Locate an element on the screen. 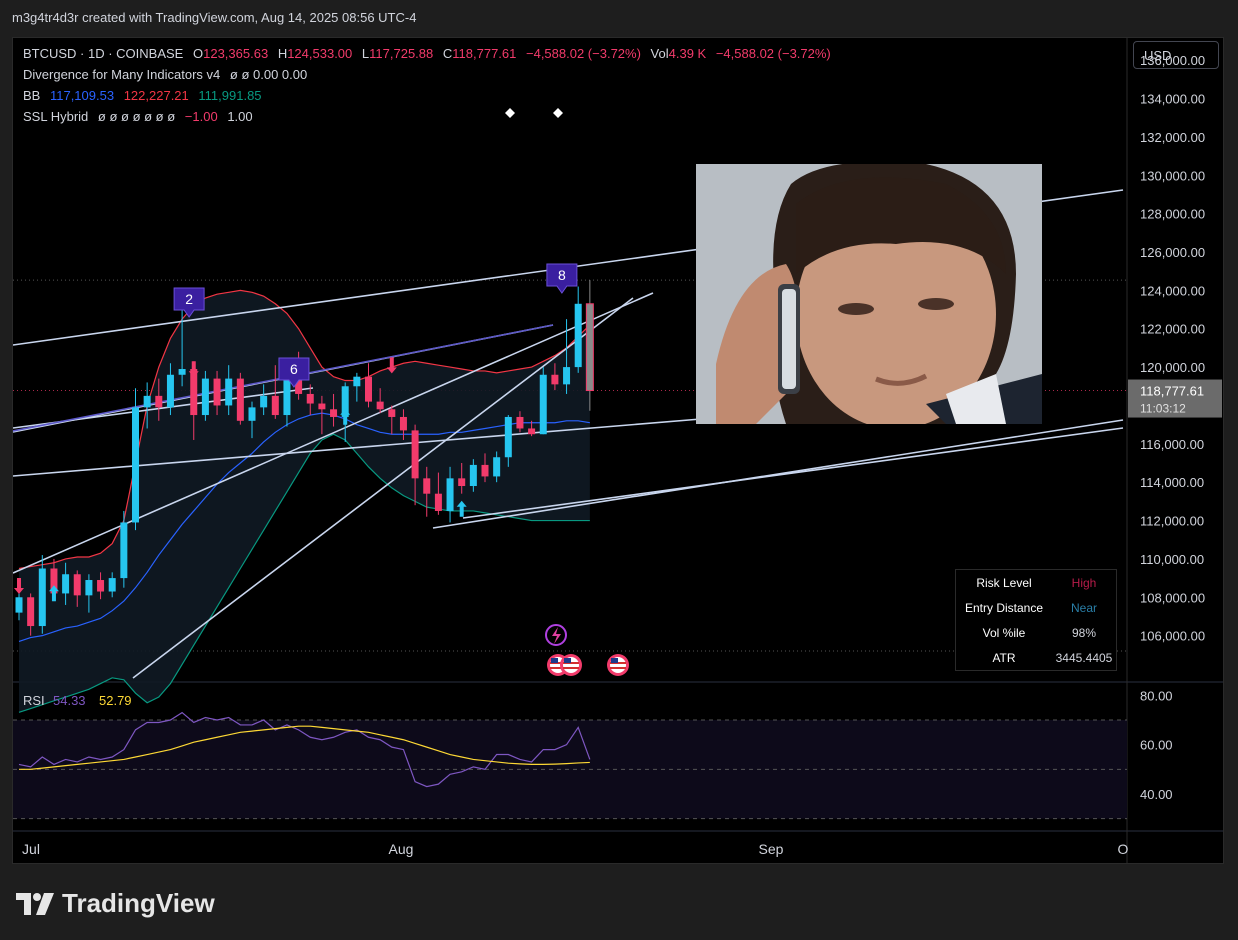 This screenshot has width=1238, height=940. legend-ssl: SSL Hybrid ø ø ø ø ø ø ø −1.00 1.00 is located at coordinates (141, 116).